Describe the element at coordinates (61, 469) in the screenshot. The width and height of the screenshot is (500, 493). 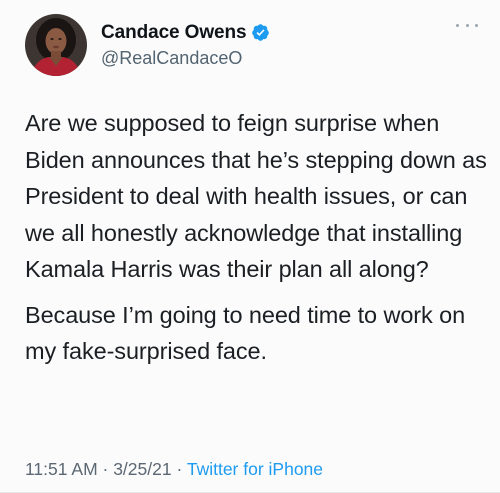
I see `tweet-time: 11:51 AM` at that location.